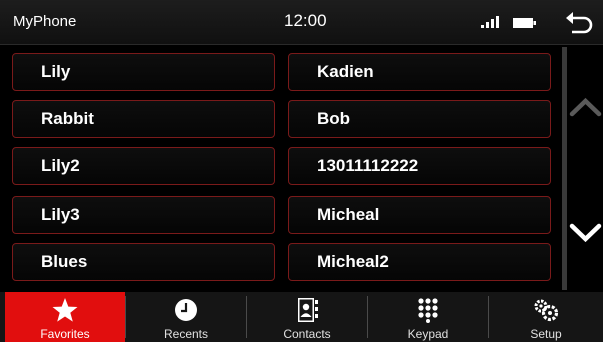 Image resolution: width=603 pixels, height=342 pixels. I want to click on contact-button: Rabbit, so click(143, 119).